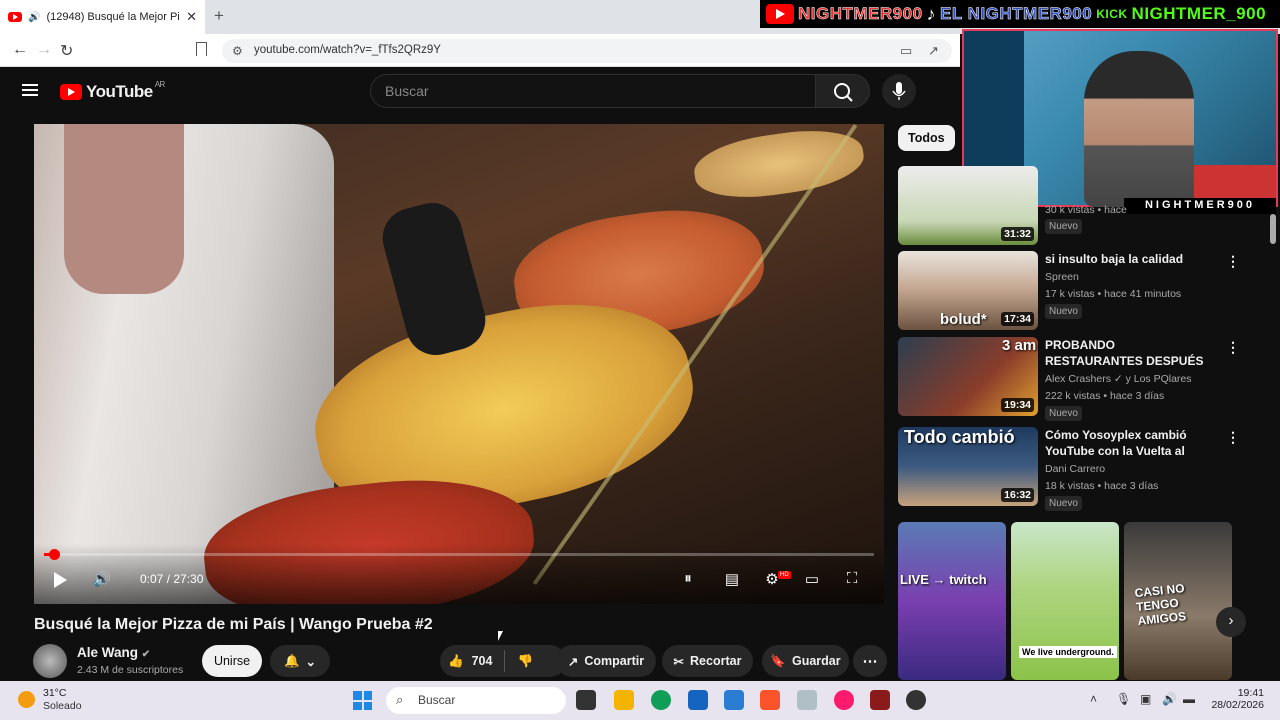 This screenshot has height=720, width=1280. Describe the element at coordinates (54, 554) in the screenshot. I see `scrubber-handle` at that location.